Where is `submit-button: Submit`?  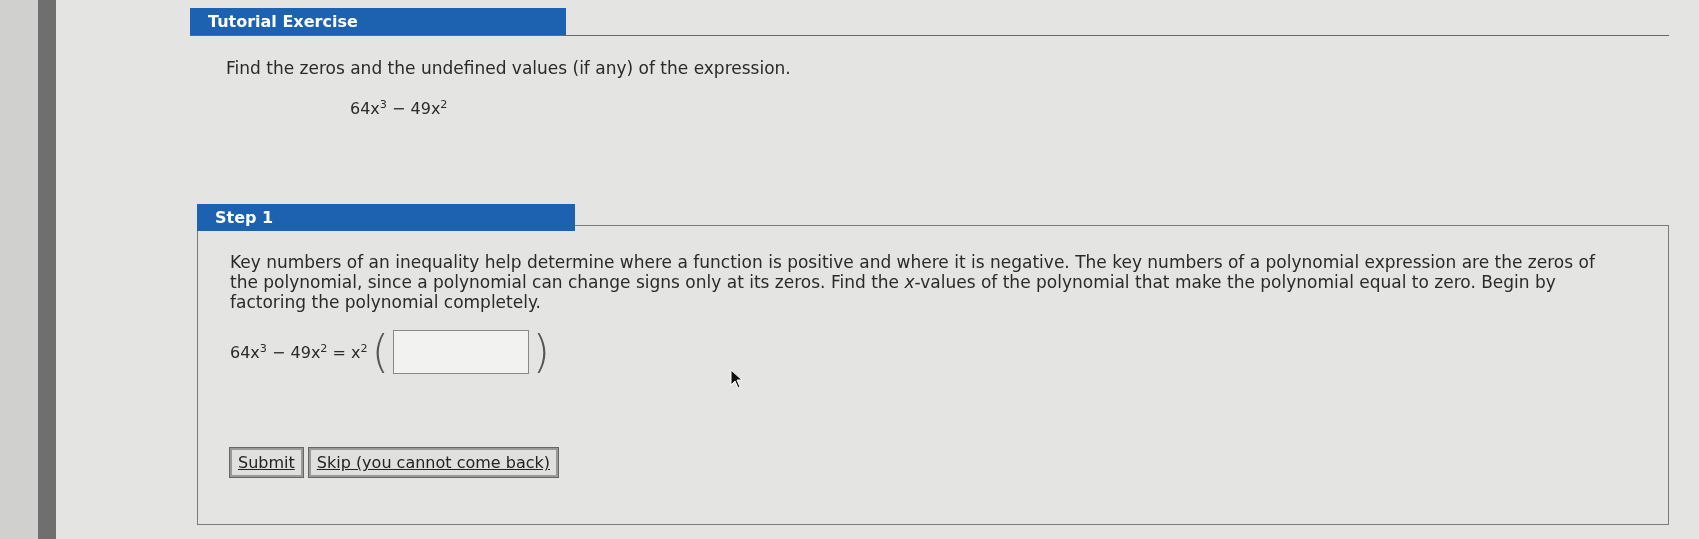 submit-button: Submit is located at coordinates (266, 463).